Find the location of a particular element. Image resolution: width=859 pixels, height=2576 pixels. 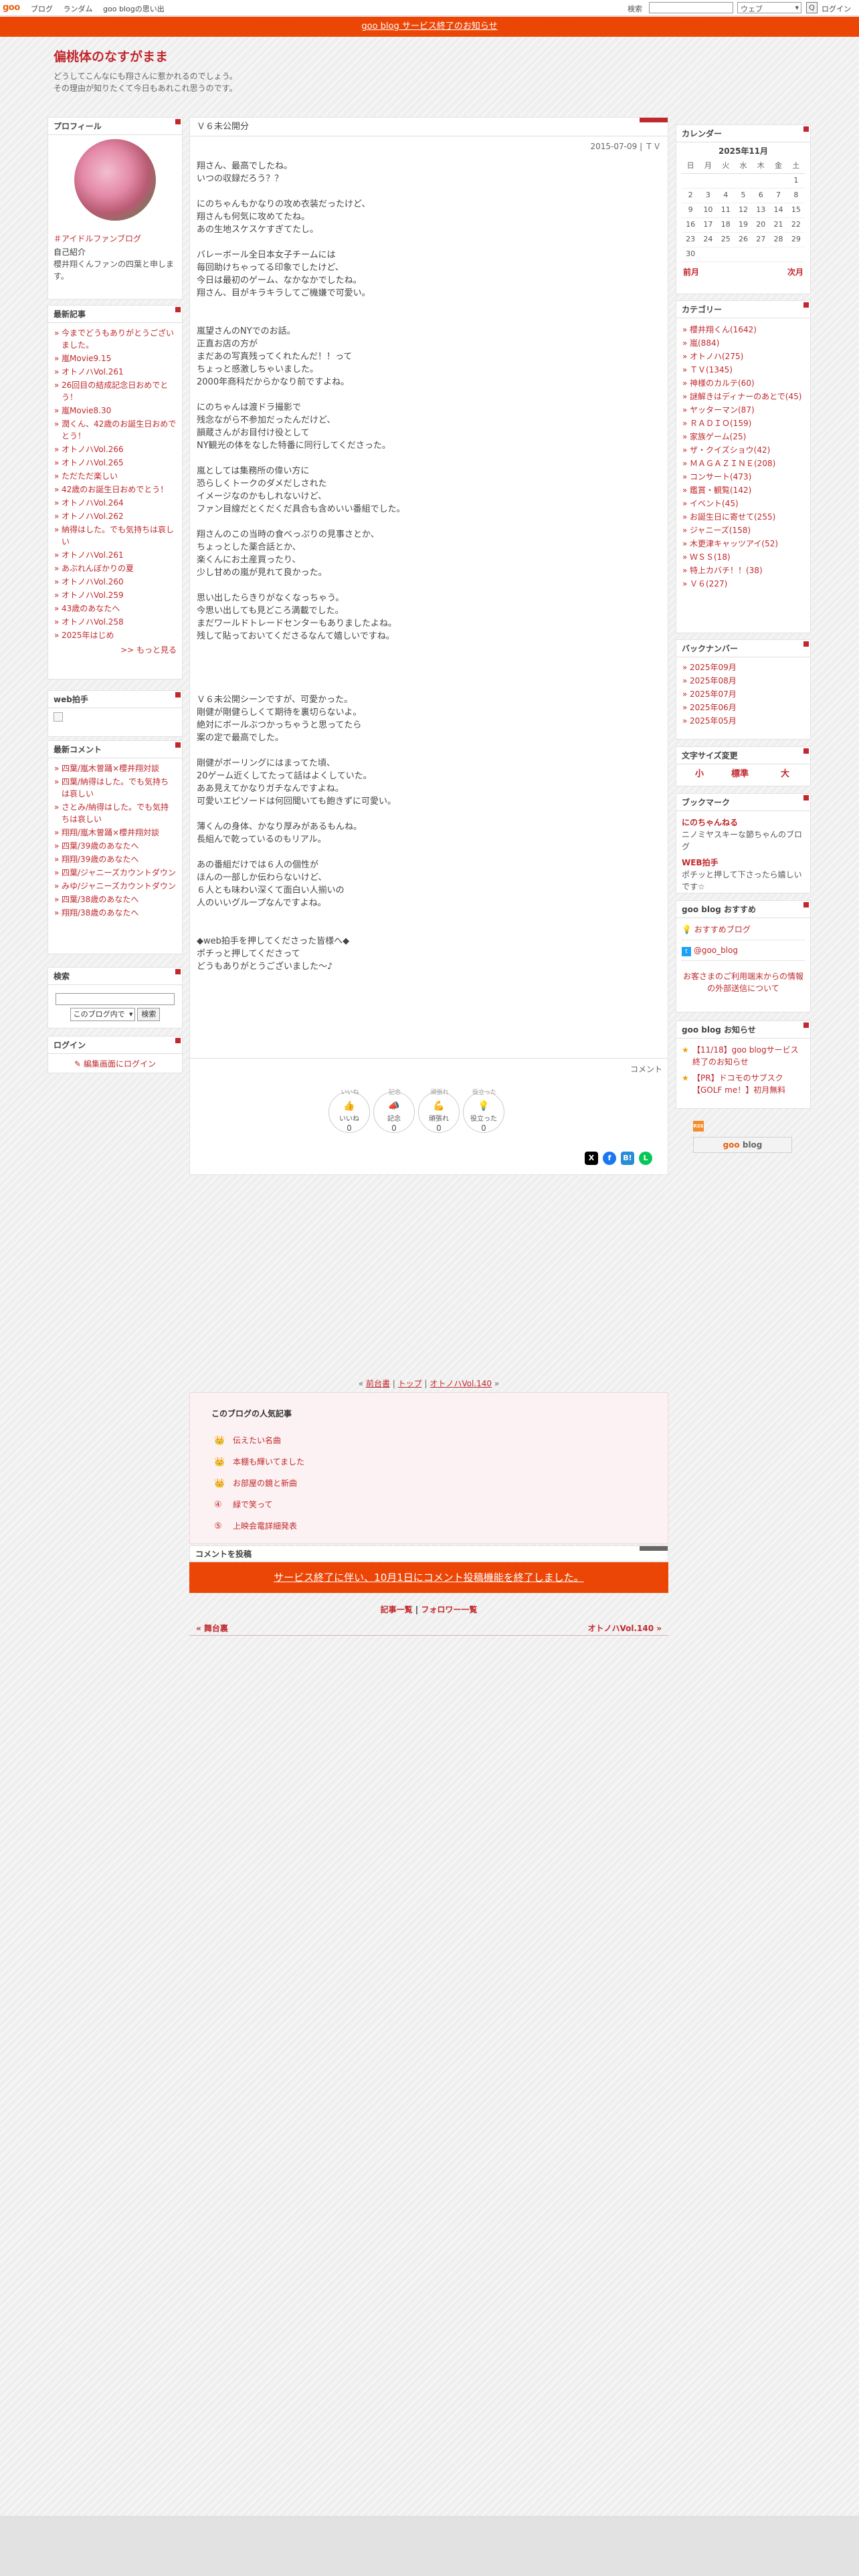

recent-entry-link: 嵐Movie9.15 is located at coordinates (87, 358).